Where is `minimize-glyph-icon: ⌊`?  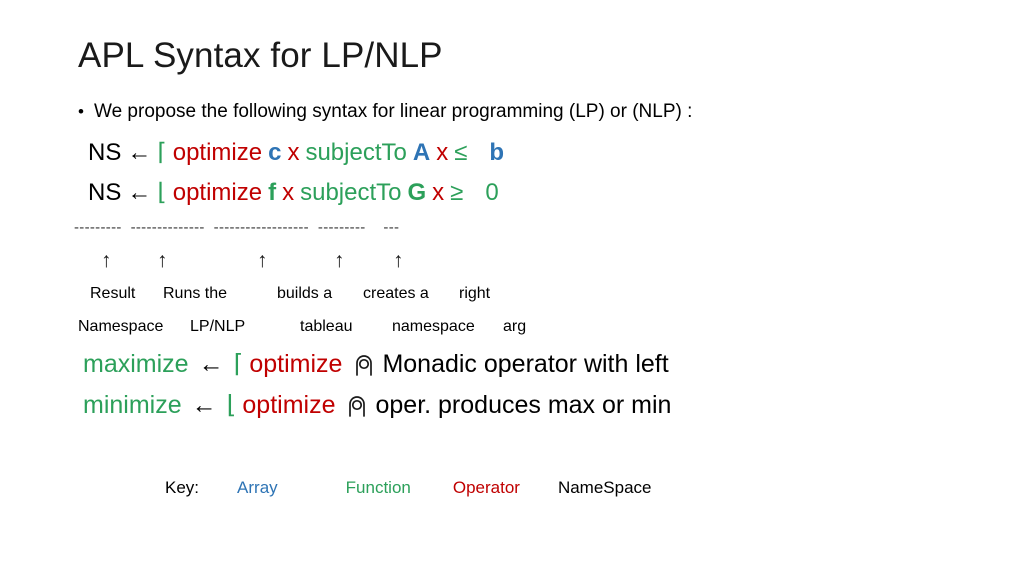 minimize-glyph-icon: ⌊ is located at coordinates (231, 405).